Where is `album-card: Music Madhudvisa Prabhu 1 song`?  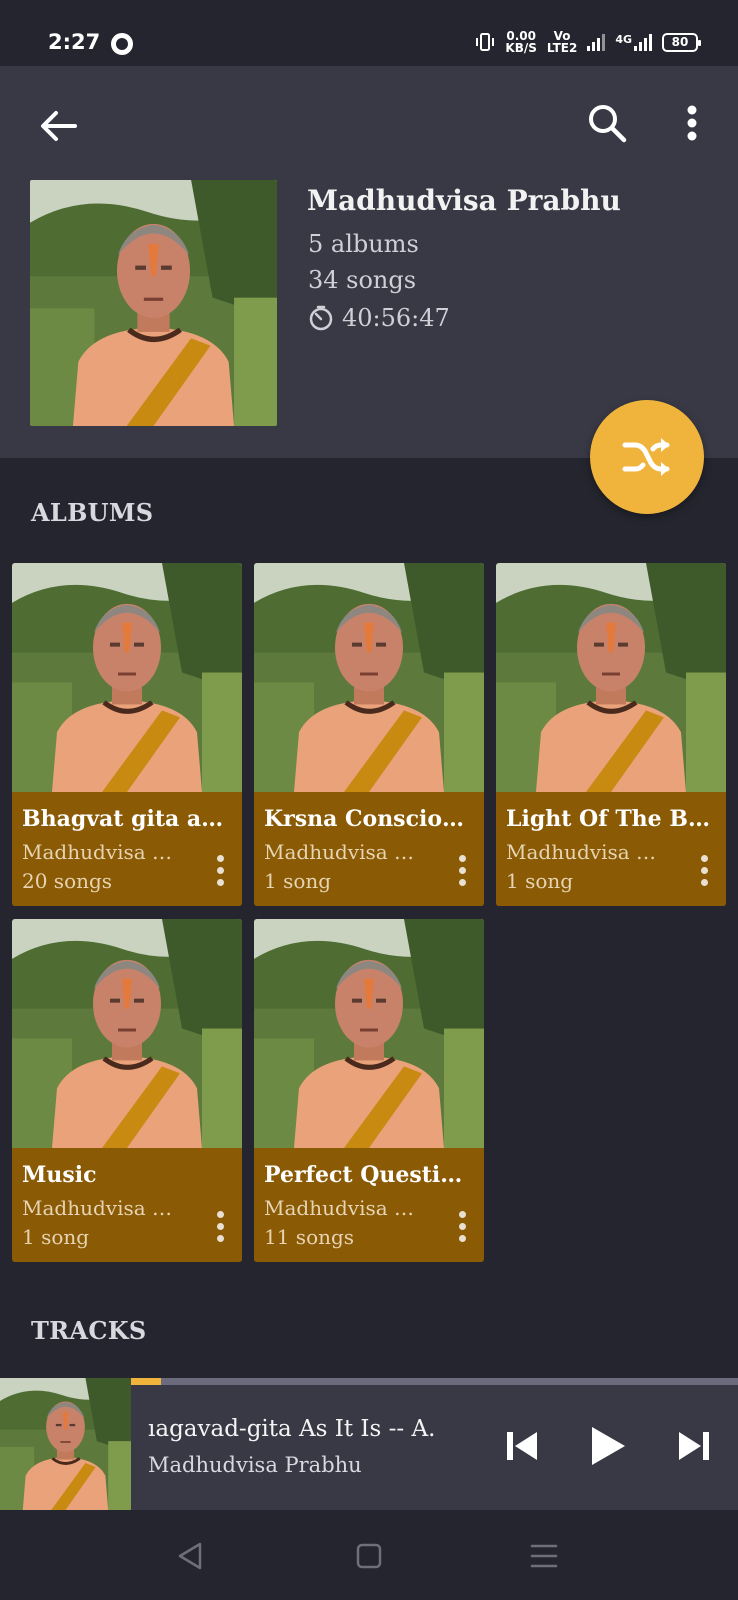
album-card: Music Madhudvisa Prabhu 1 song is located at coordinates (127, 1090).